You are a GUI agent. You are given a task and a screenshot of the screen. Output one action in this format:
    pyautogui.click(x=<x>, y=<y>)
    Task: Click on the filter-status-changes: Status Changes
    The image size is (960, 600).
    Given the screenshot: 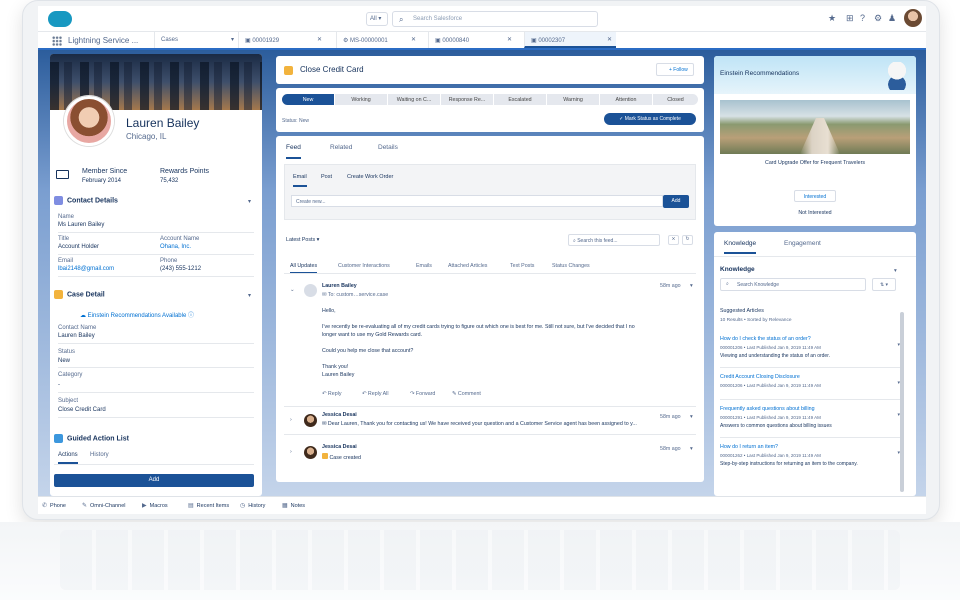 What is the action you would take?
    pyautogui.click(x=571, y=266)
    